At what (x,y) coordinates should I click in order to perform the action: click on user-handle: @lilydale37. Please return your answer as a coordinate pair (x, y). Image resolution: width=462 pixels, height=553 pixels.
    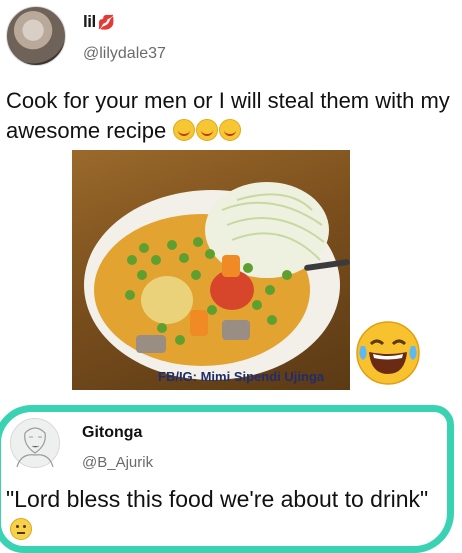
    Looking at the image, I should click on (124, 54).